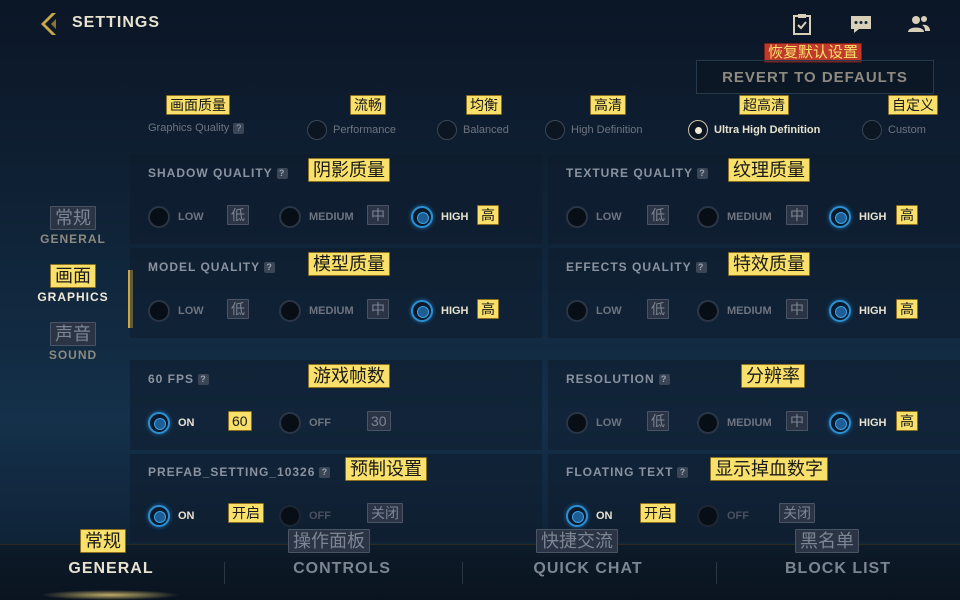 The height and width of the screenshot is (600, 960). I want to click on prefab-off-option: OFF, so click(305, 516).